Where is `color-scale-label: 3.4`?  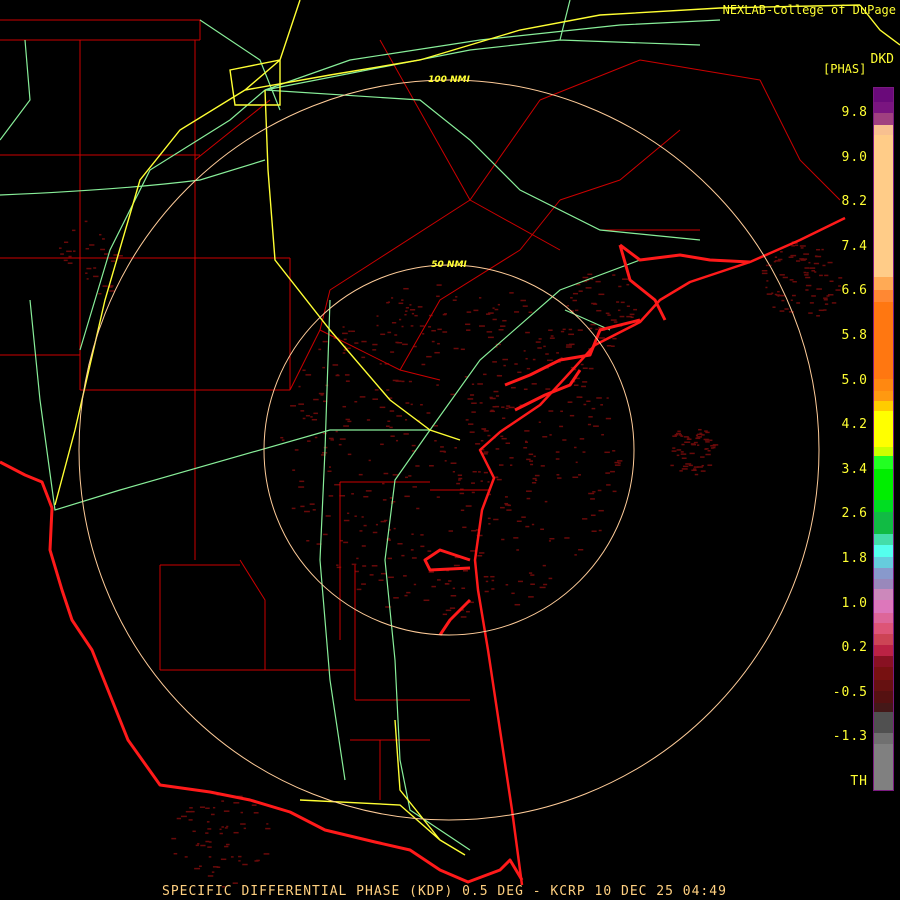
color-scale-label: 3.4 is located at coordinates (854, 469).